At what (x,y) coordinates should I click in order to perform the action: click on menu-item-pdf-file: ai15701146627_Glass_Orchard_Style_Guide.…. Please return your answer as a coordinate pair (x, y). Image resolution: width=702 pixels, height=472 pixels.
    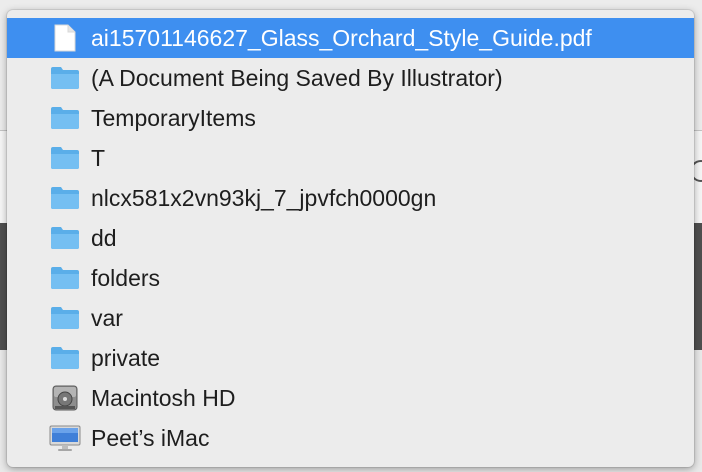
    Looking at the image, I should click on (350, 38).